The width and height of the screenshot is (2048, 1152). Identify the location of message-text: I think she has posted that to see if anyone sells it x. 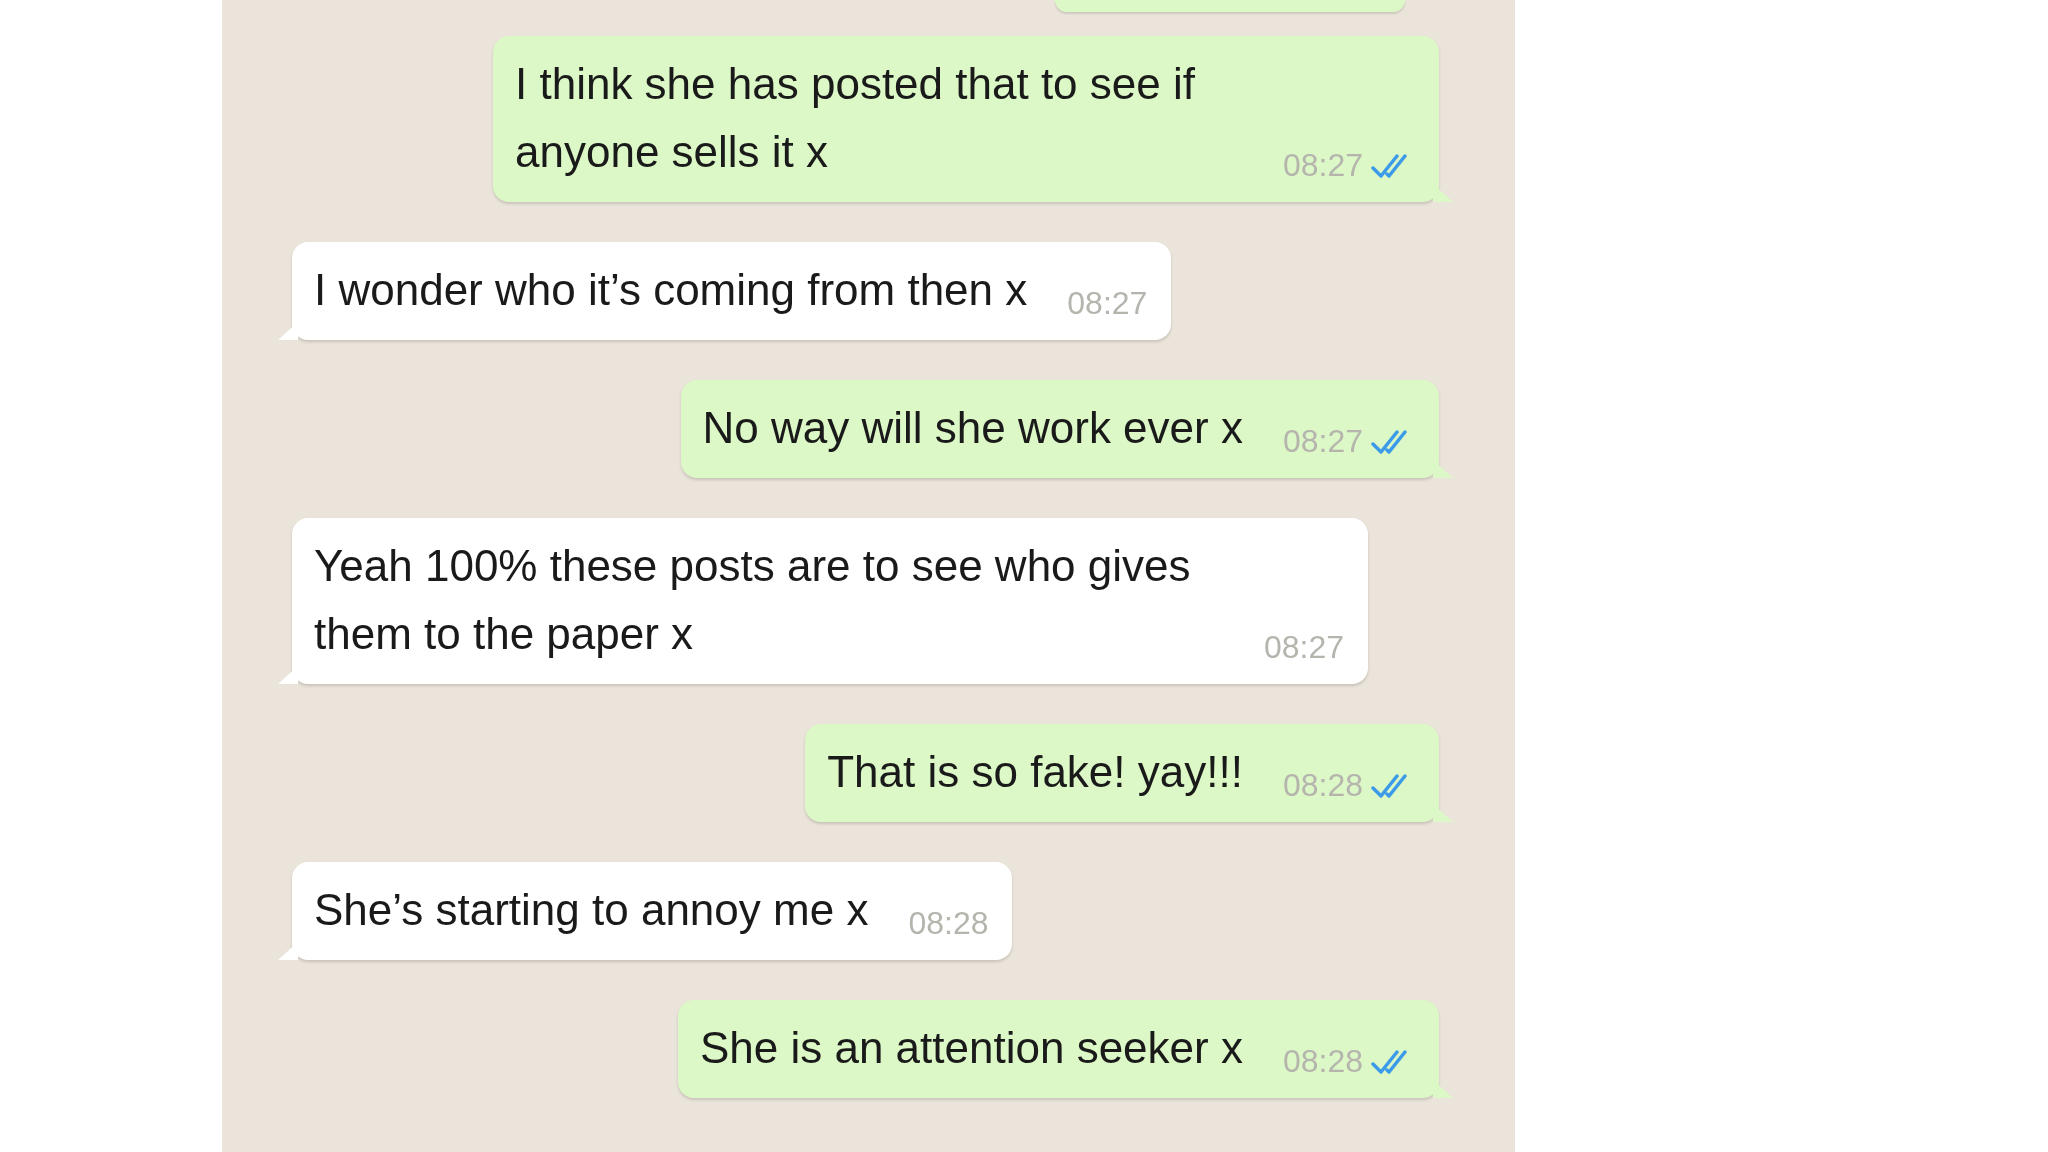
(855, 118).